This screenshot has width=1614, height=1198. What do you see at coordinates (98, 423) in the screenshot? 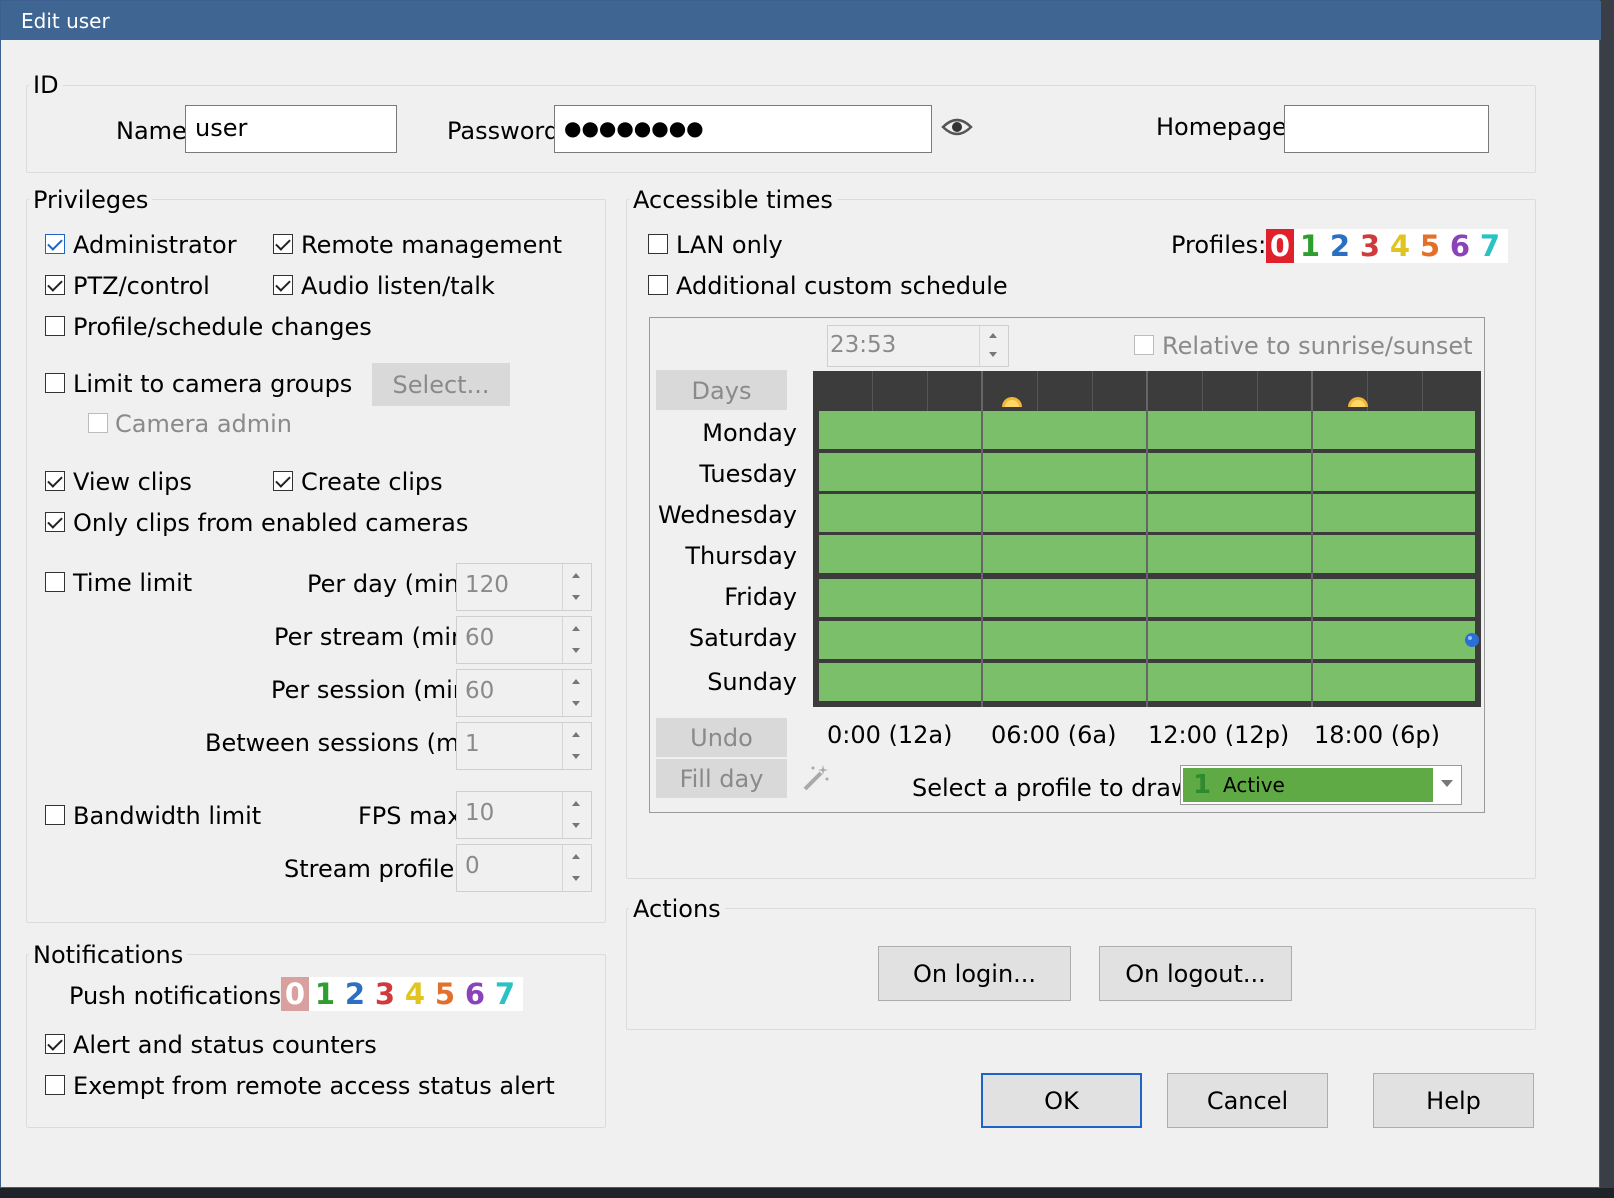
I see `camera-admin-checkbox` at bounding box center [98, 423].